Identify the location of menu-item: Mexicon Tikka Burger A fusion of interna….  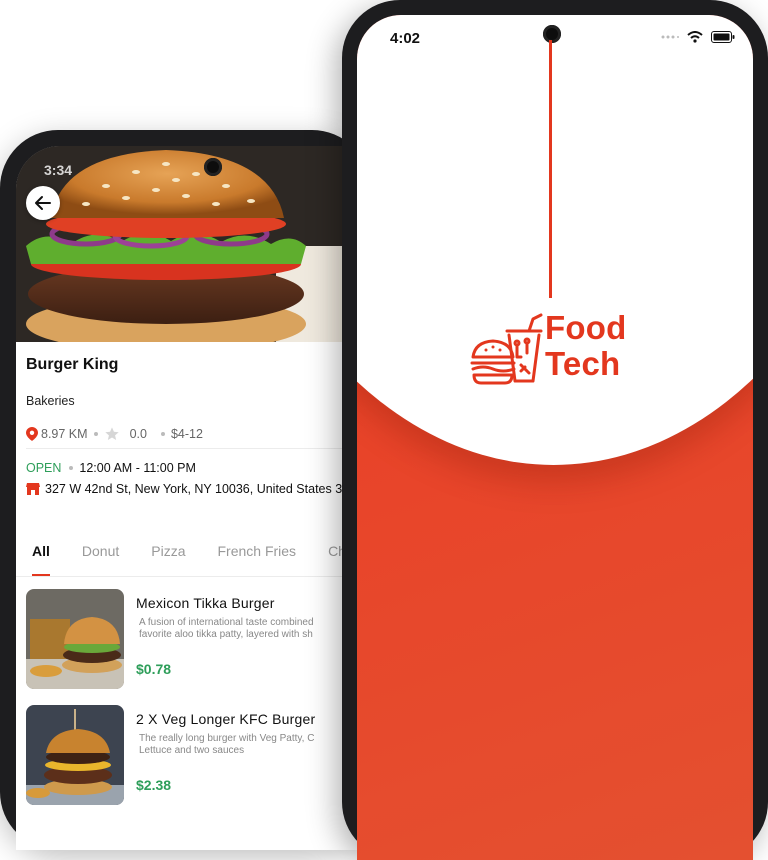
(198, 639).